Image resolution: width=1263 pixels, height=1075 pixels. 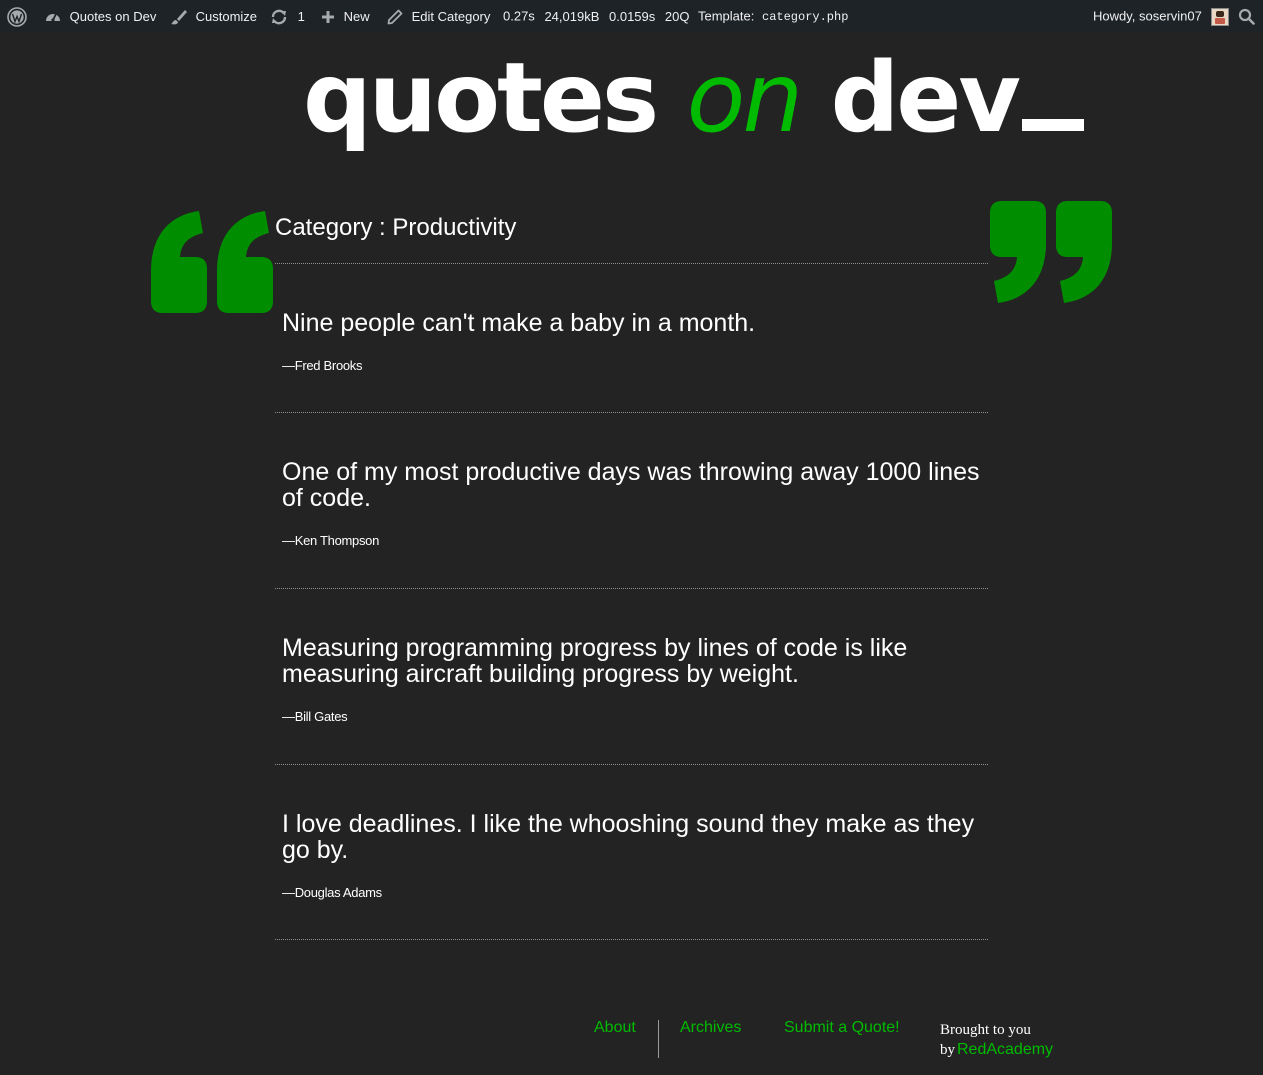 What do you see at coordinates (1005, 1049) in the screenshot?
I see `red-academy-link: RedAcademy` at bounding box center [1005, 1049].